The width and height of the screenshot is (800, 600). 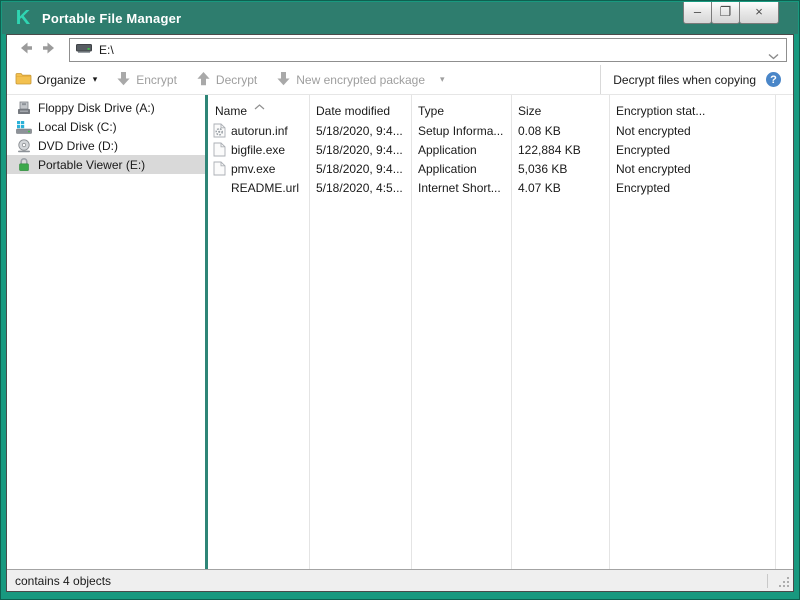 I want to click on arrow-right-icon, so click(x=49, y=50).